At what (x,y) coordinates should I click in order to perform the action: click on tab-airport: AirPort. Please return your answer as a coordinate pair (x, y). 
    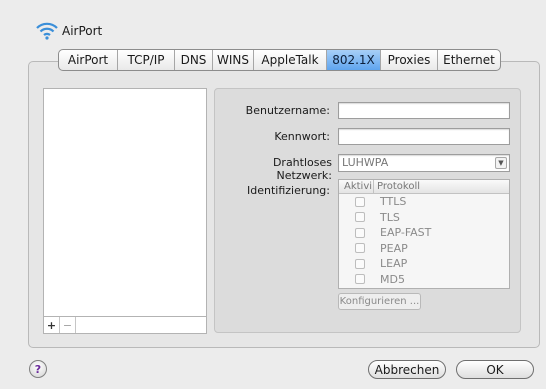
    Looking at the image, I should click on (88, 60).